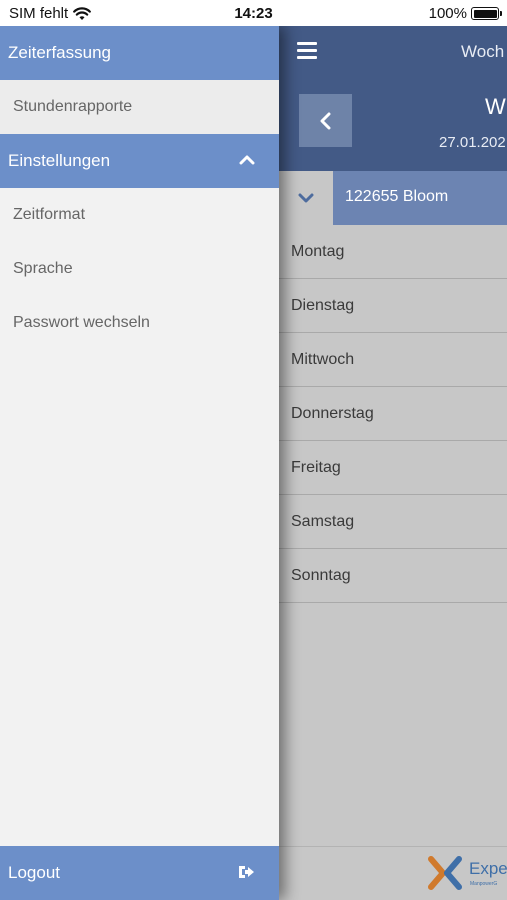 This screenshot has height=900, width=507. I want to click on menu-item-sprache: Sprache, so click(139, 269).